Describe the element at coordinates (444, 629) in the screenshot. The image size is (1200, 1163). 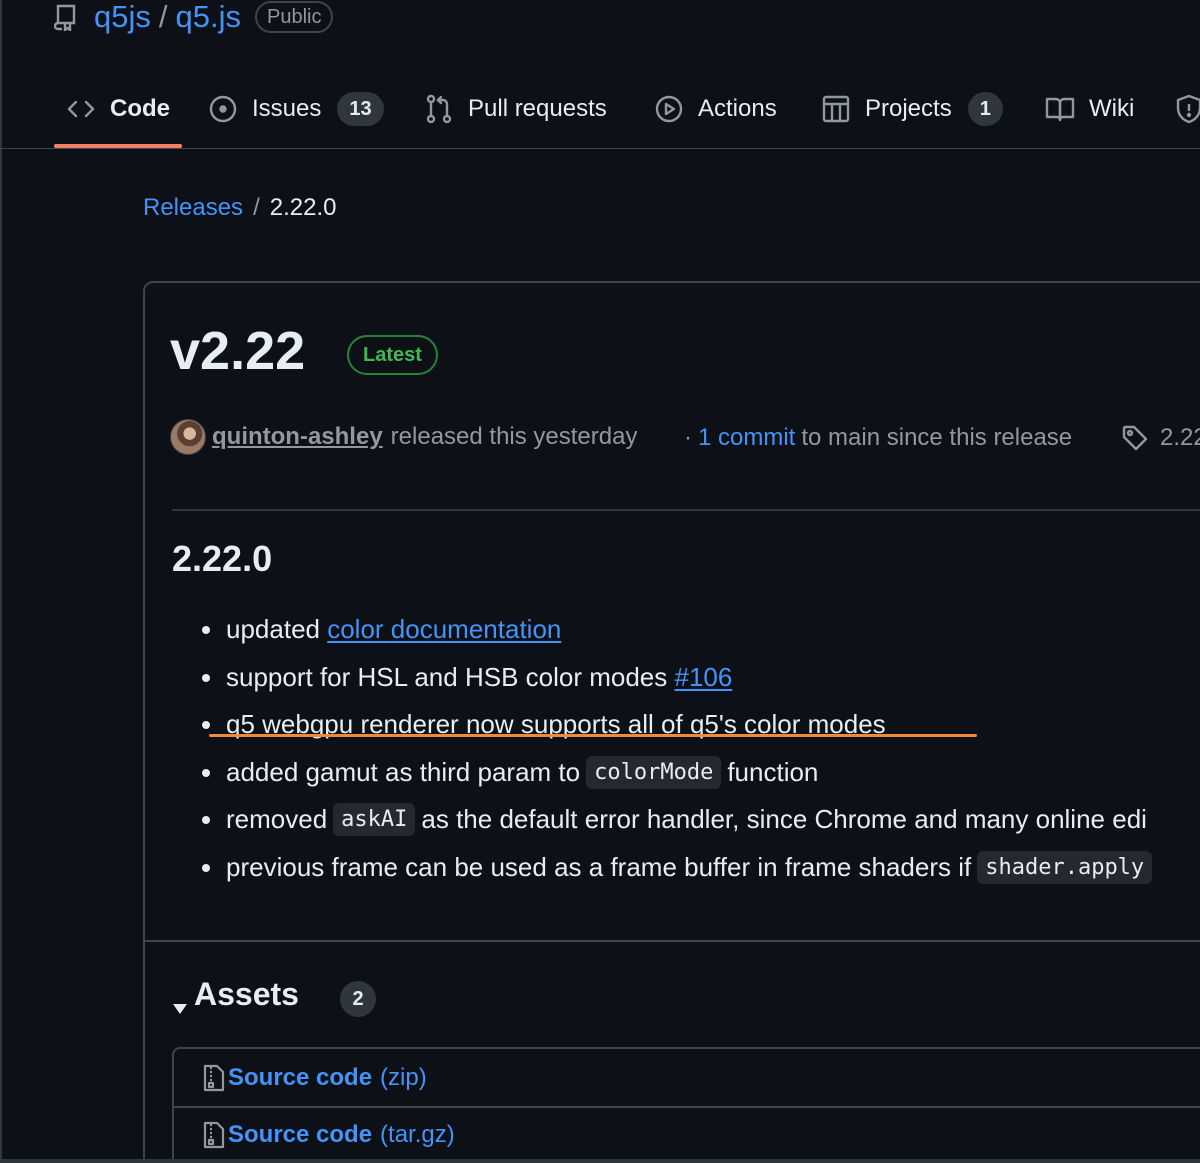
I see `color-documentation-link: color documentation` at that location.